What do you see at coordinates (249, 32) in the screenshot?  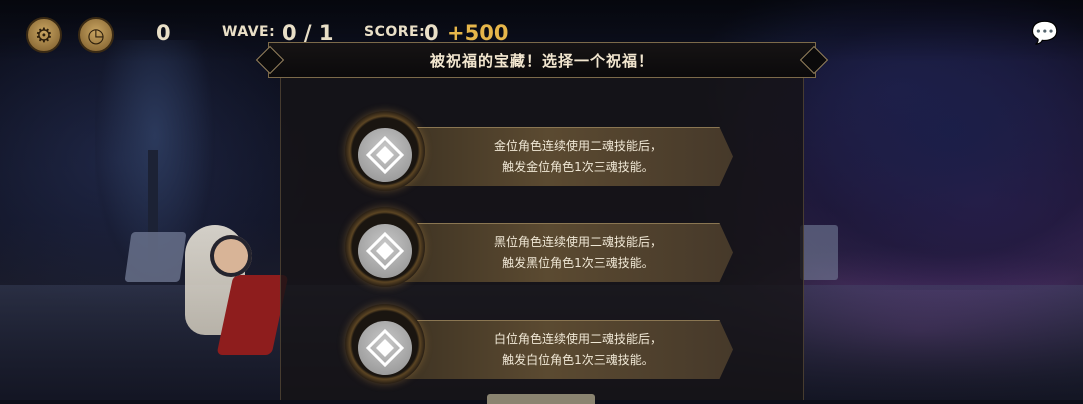 I see `wave-label: WAVE:` at bounding box center [249, 32].